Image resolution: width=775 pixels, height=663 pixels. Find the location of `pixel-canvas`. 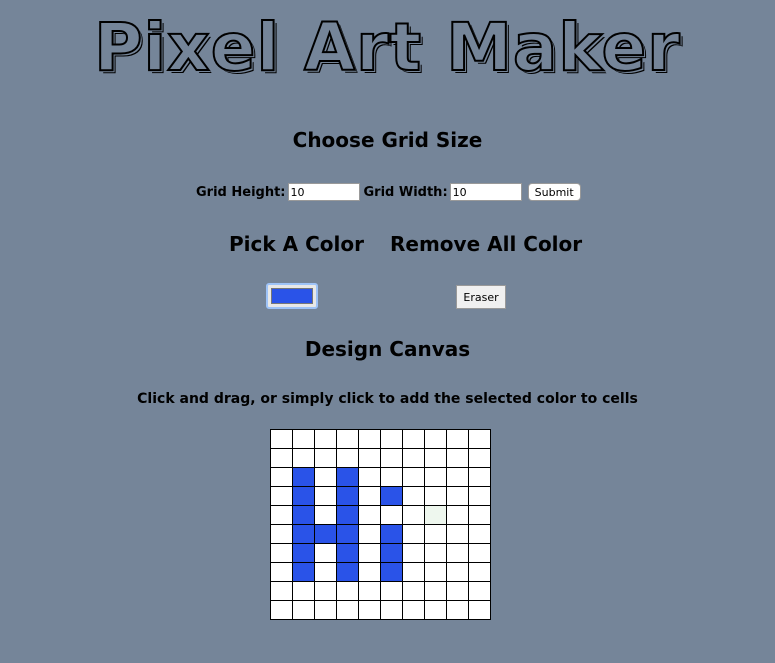

pixel-canvas is located at coordinates (380, 524).